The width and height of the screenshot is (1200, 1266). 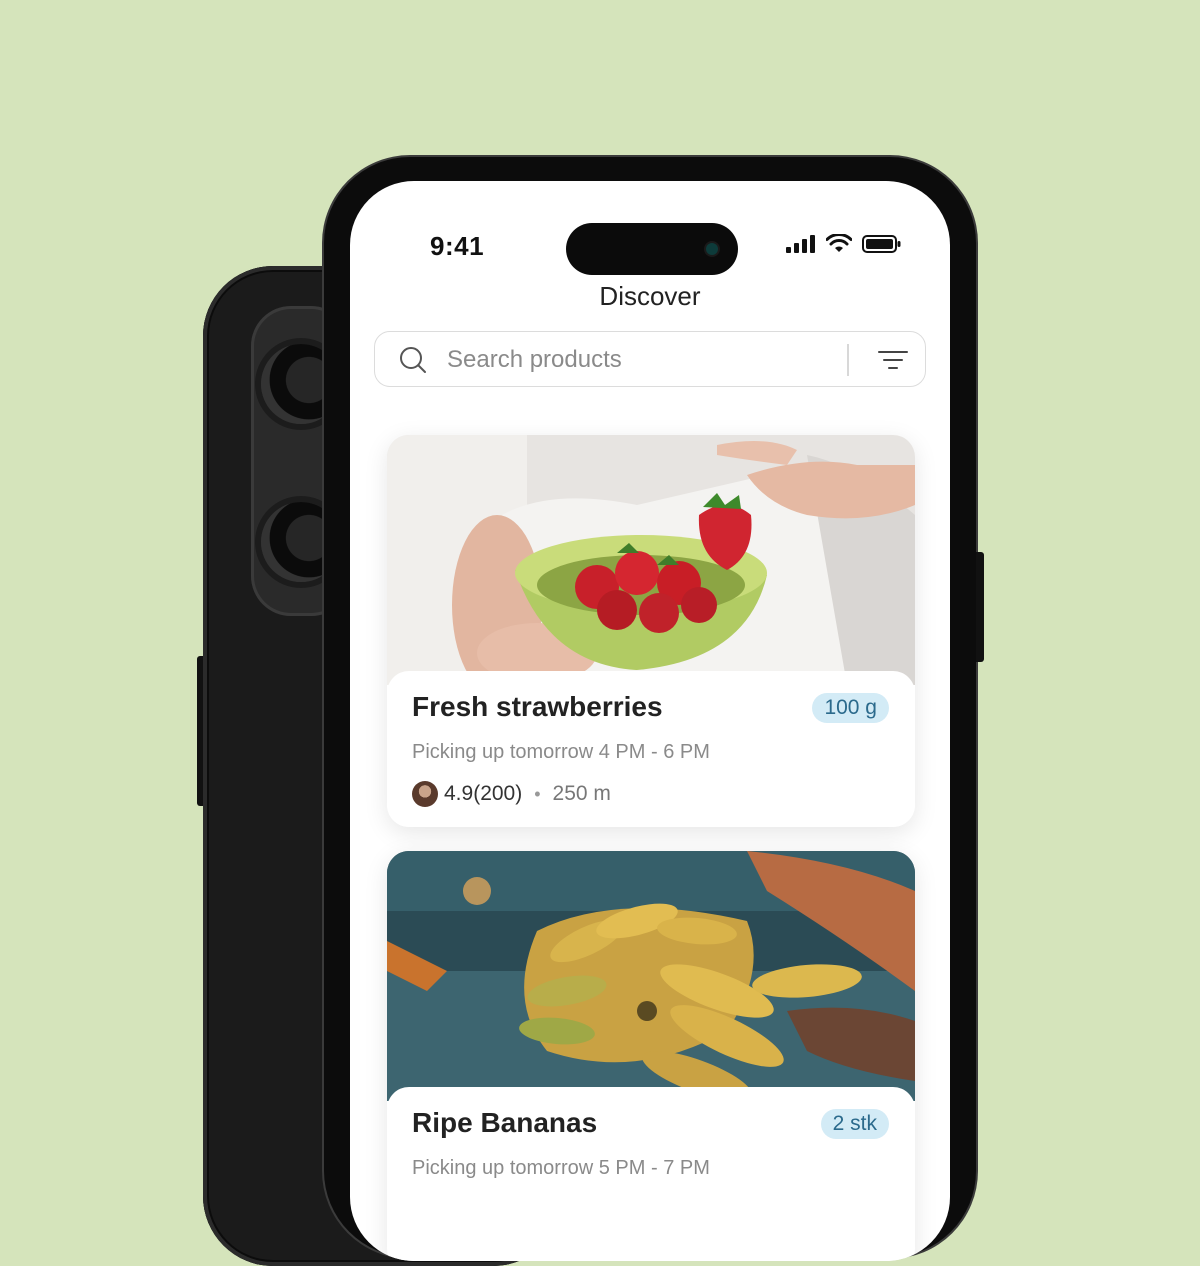 I want to click on review-count: (200), so click(x=498, y=793).